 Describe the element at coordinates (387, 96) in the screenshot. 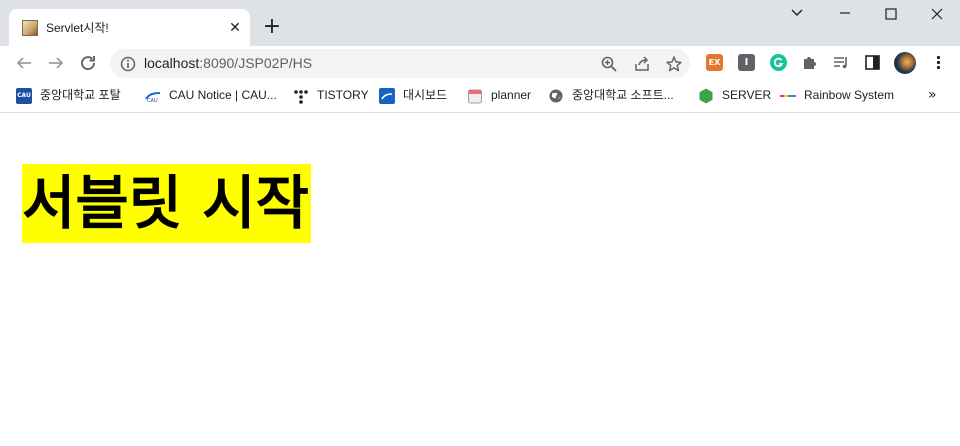

I see `cau-dashboard-icon` at that location.